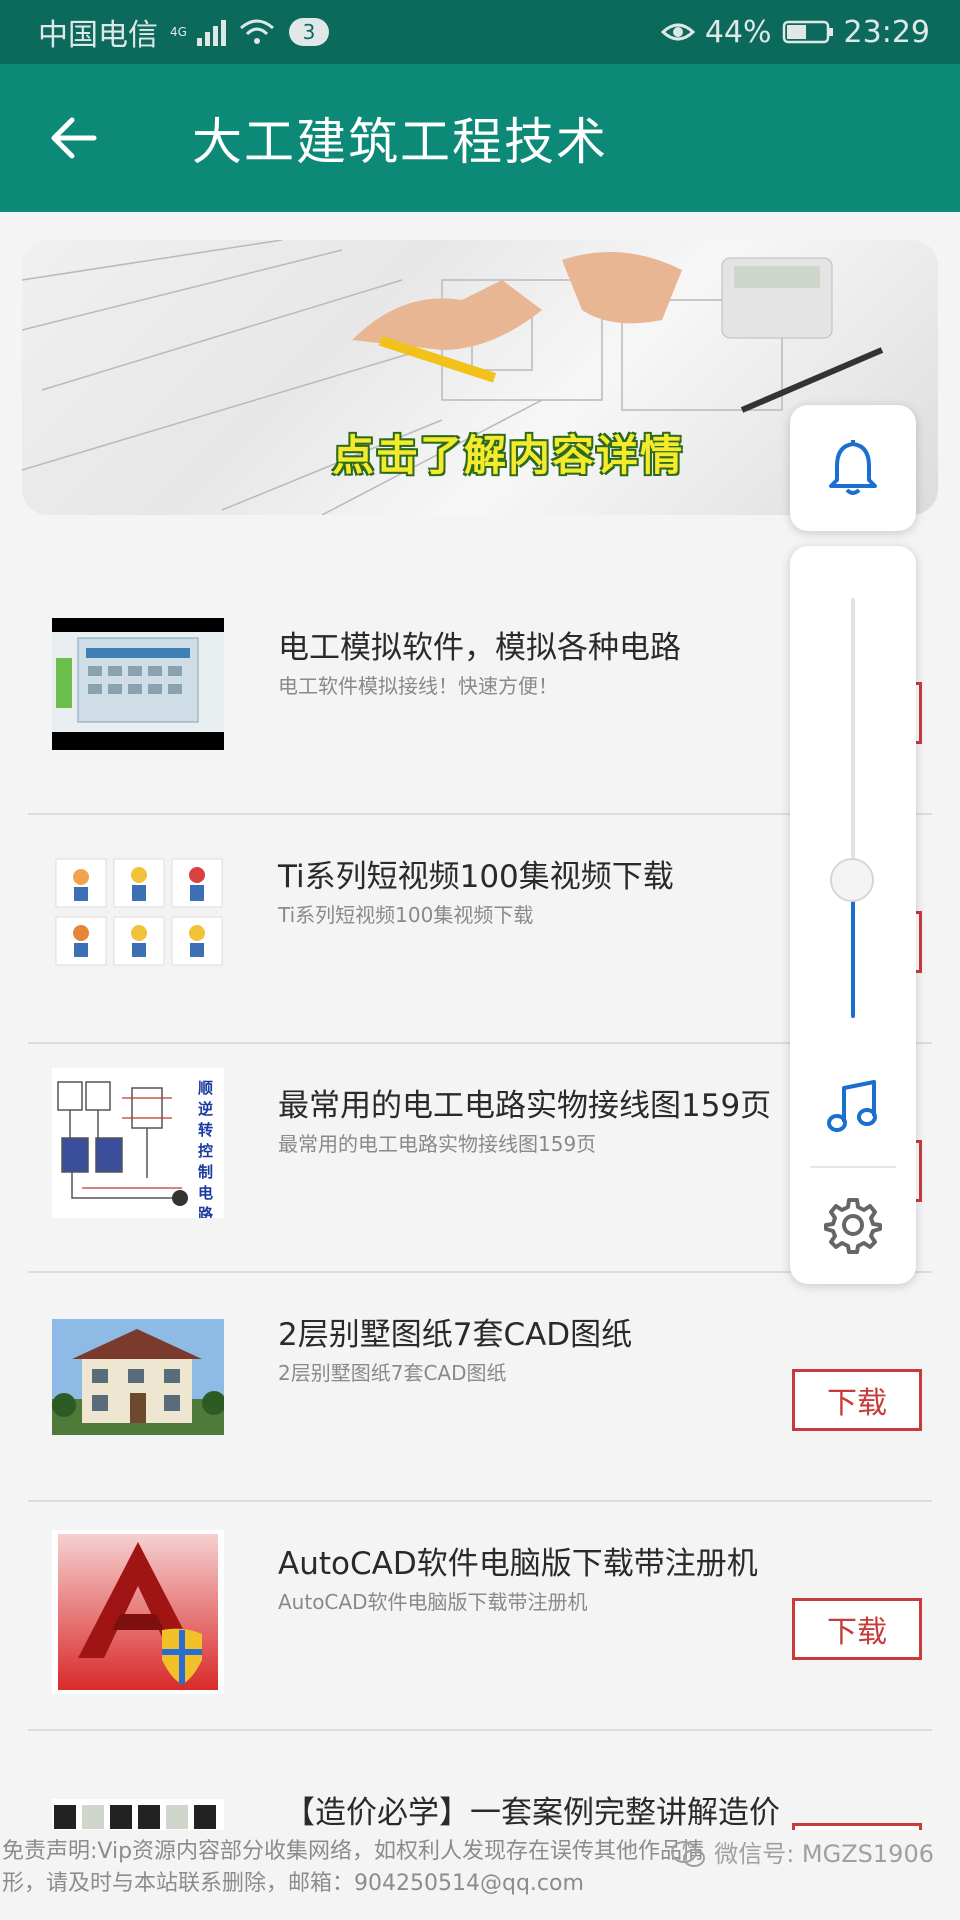 The width and height of the screenshot is (960, 1920). Describe the element at coordinates (853, 1225) in the screenshot. I see `gear-icon` at that location.